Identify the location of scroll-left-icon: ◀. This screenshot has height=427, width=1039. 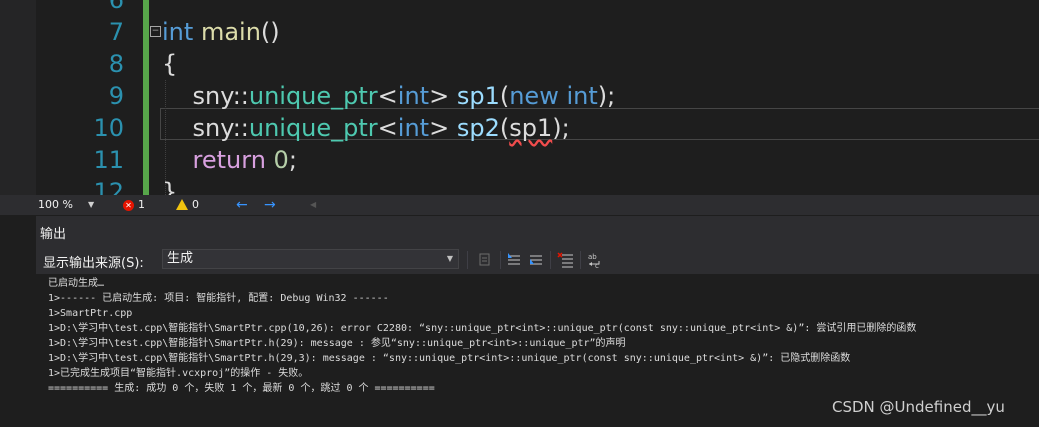
(313, 205).